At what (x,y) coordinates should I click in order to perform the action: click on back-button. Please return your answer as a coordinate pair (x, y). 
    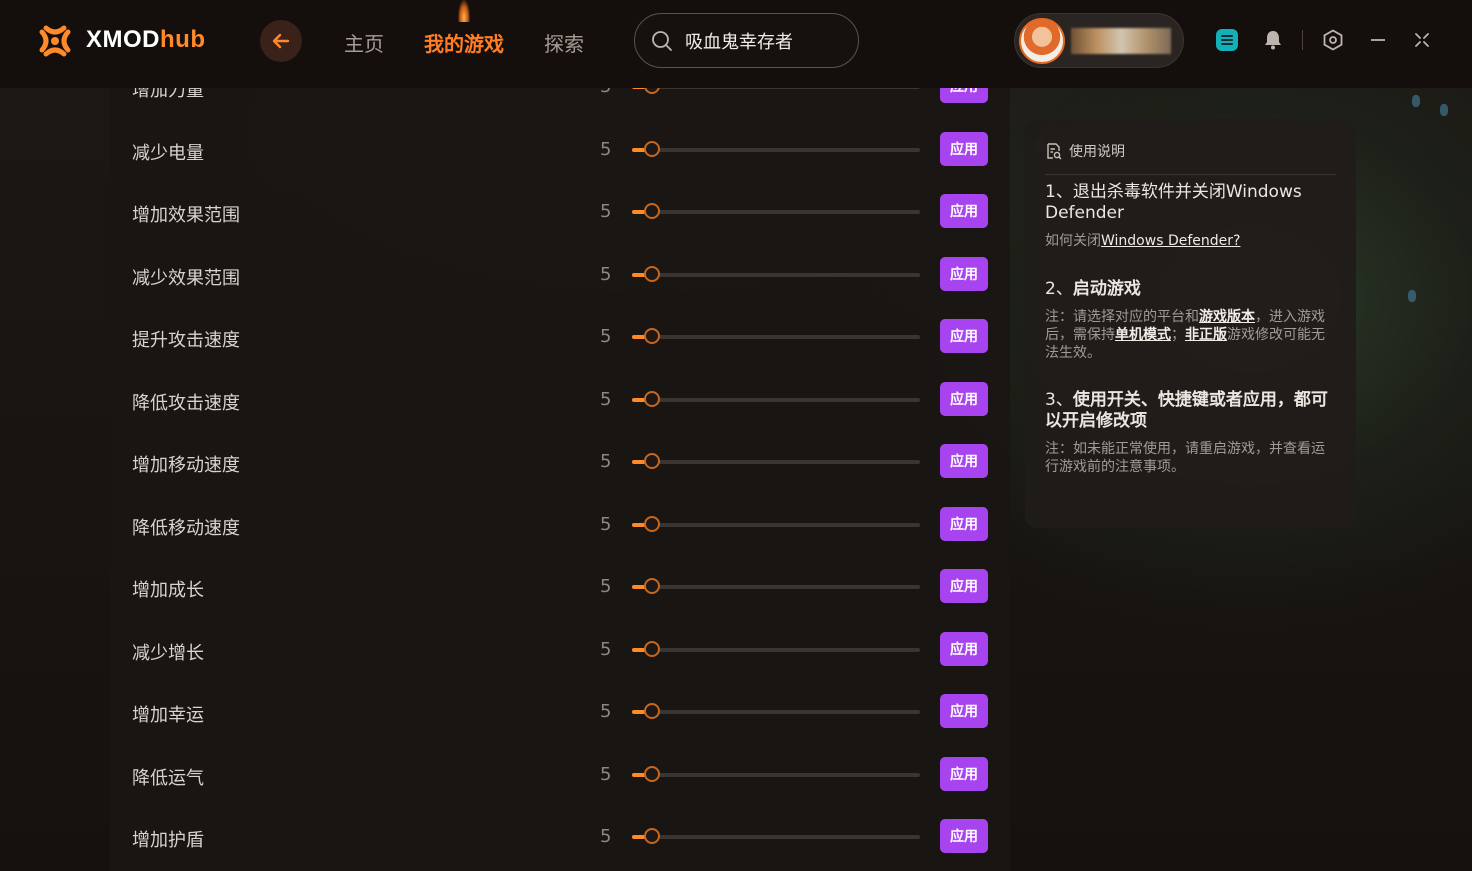
    Looking at the image, I should click on (281, 41).